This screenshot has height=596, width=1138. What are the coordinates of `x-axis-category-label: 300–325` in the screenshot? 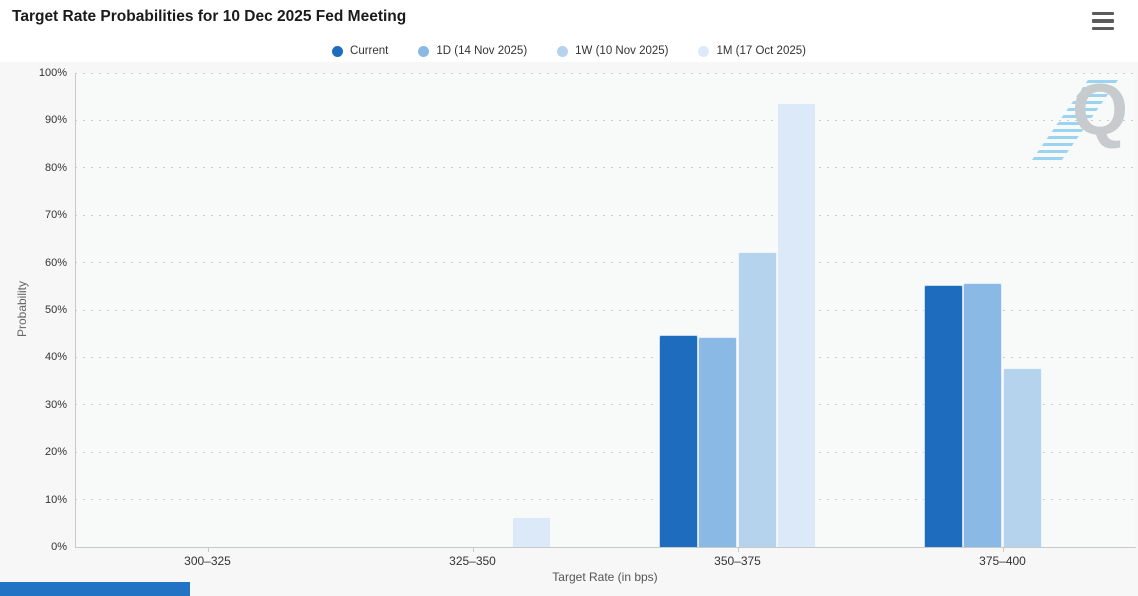 It's located at (207, 561).